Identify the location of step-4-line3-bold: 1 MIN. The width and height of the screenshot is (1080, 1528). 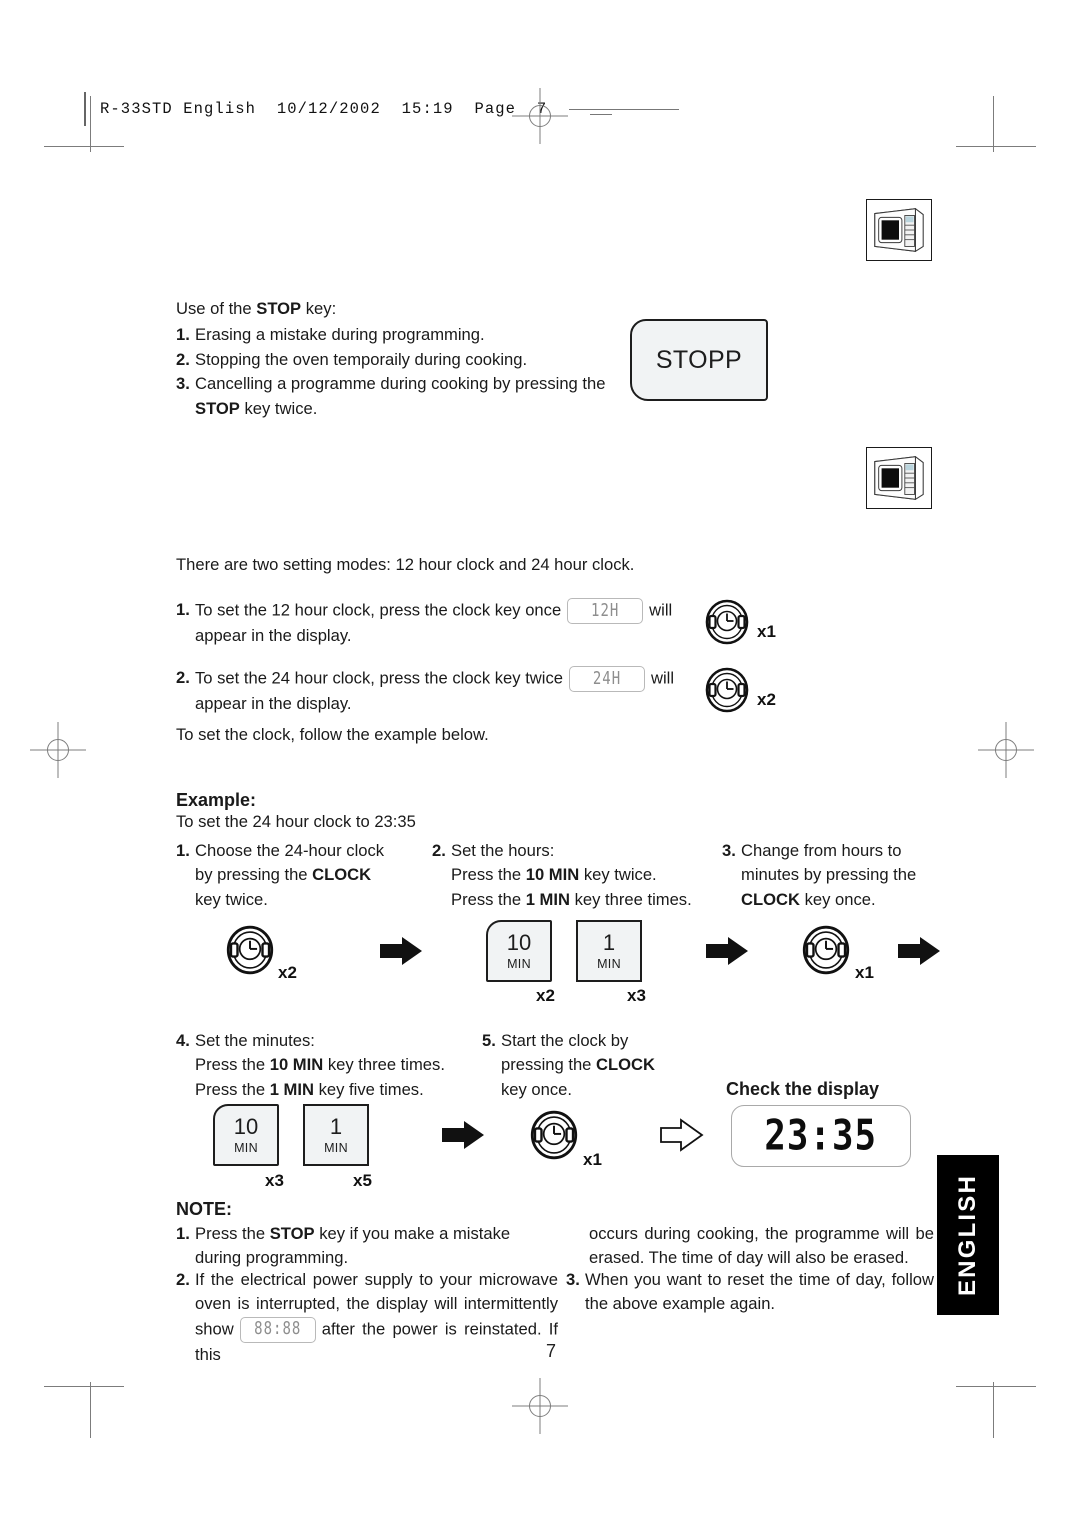
(291, 1089).